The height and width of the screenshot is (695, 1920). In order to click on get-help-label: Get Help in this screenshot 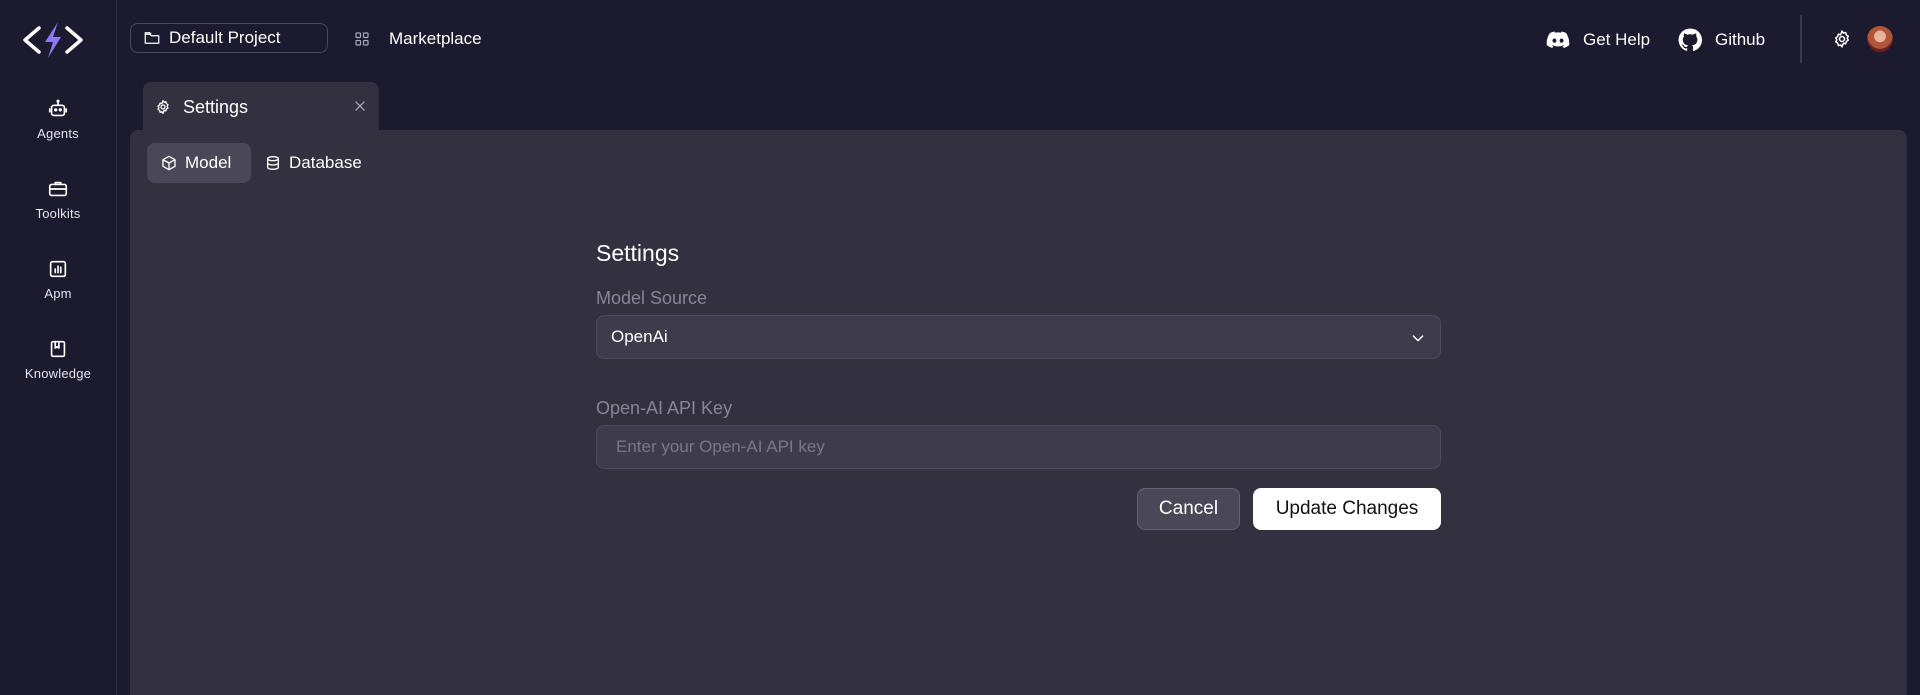, I will do `click(1617, 39)`.